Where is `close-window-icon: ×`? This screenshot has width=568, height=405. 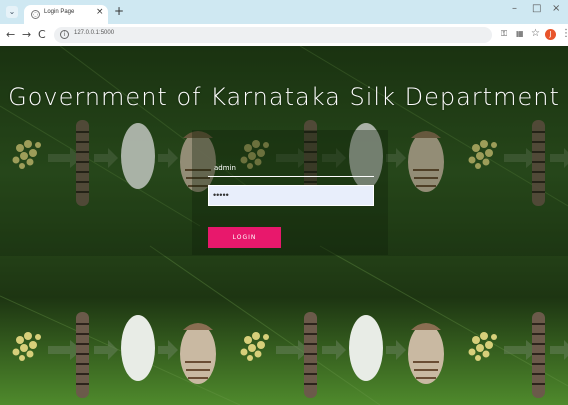 close-window-icon: × is located at coordinates (556, 8).